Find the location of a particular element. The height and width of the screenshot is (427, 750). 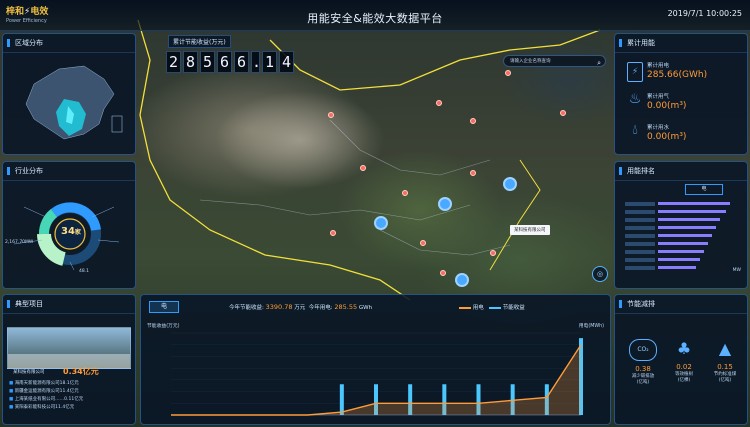

savings-co2: CO₂ 0.38 减少碳排放 (亿吨) is located at coordinates (643, 362).